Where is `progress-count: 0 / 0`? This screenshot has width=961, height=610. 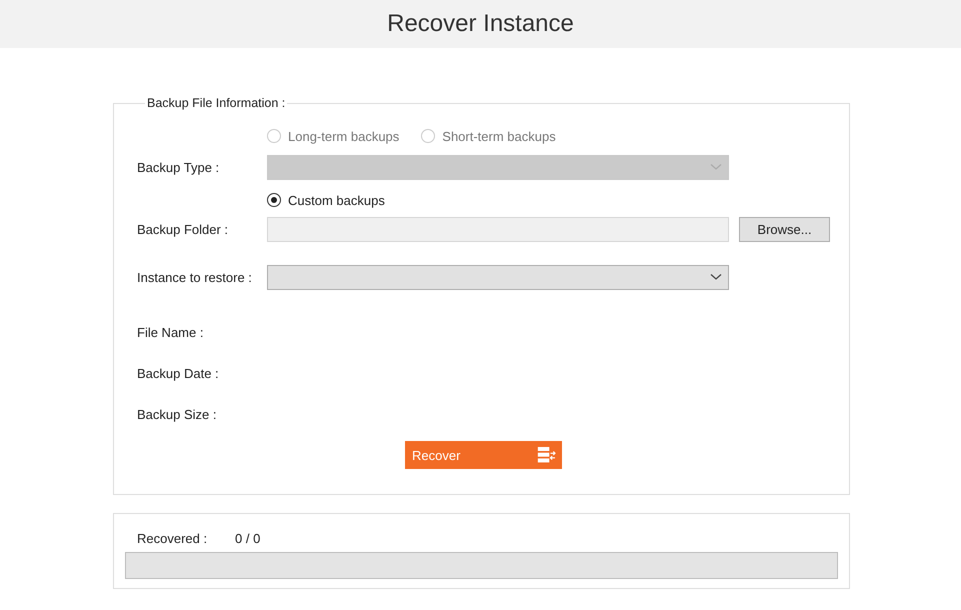 progress-count: 0 / 0 is located at coordinates (247, 538).